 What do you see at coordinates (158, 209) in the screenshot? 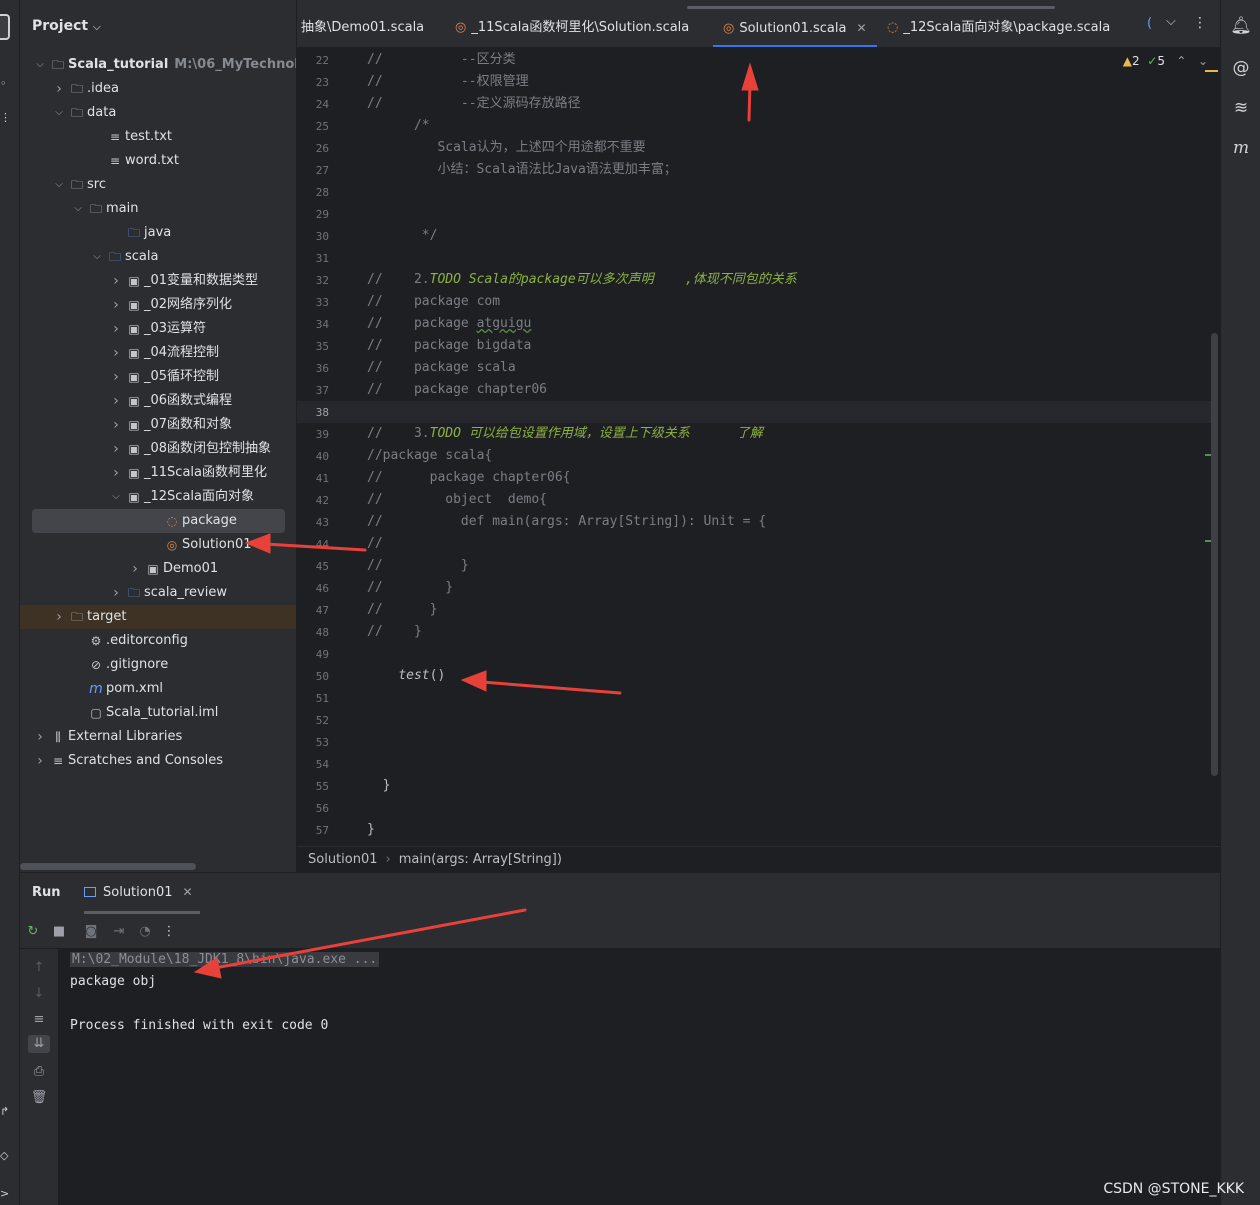
I see `tree-item: ⌵ 🗀︎ main` at bounding box center [158, 209].